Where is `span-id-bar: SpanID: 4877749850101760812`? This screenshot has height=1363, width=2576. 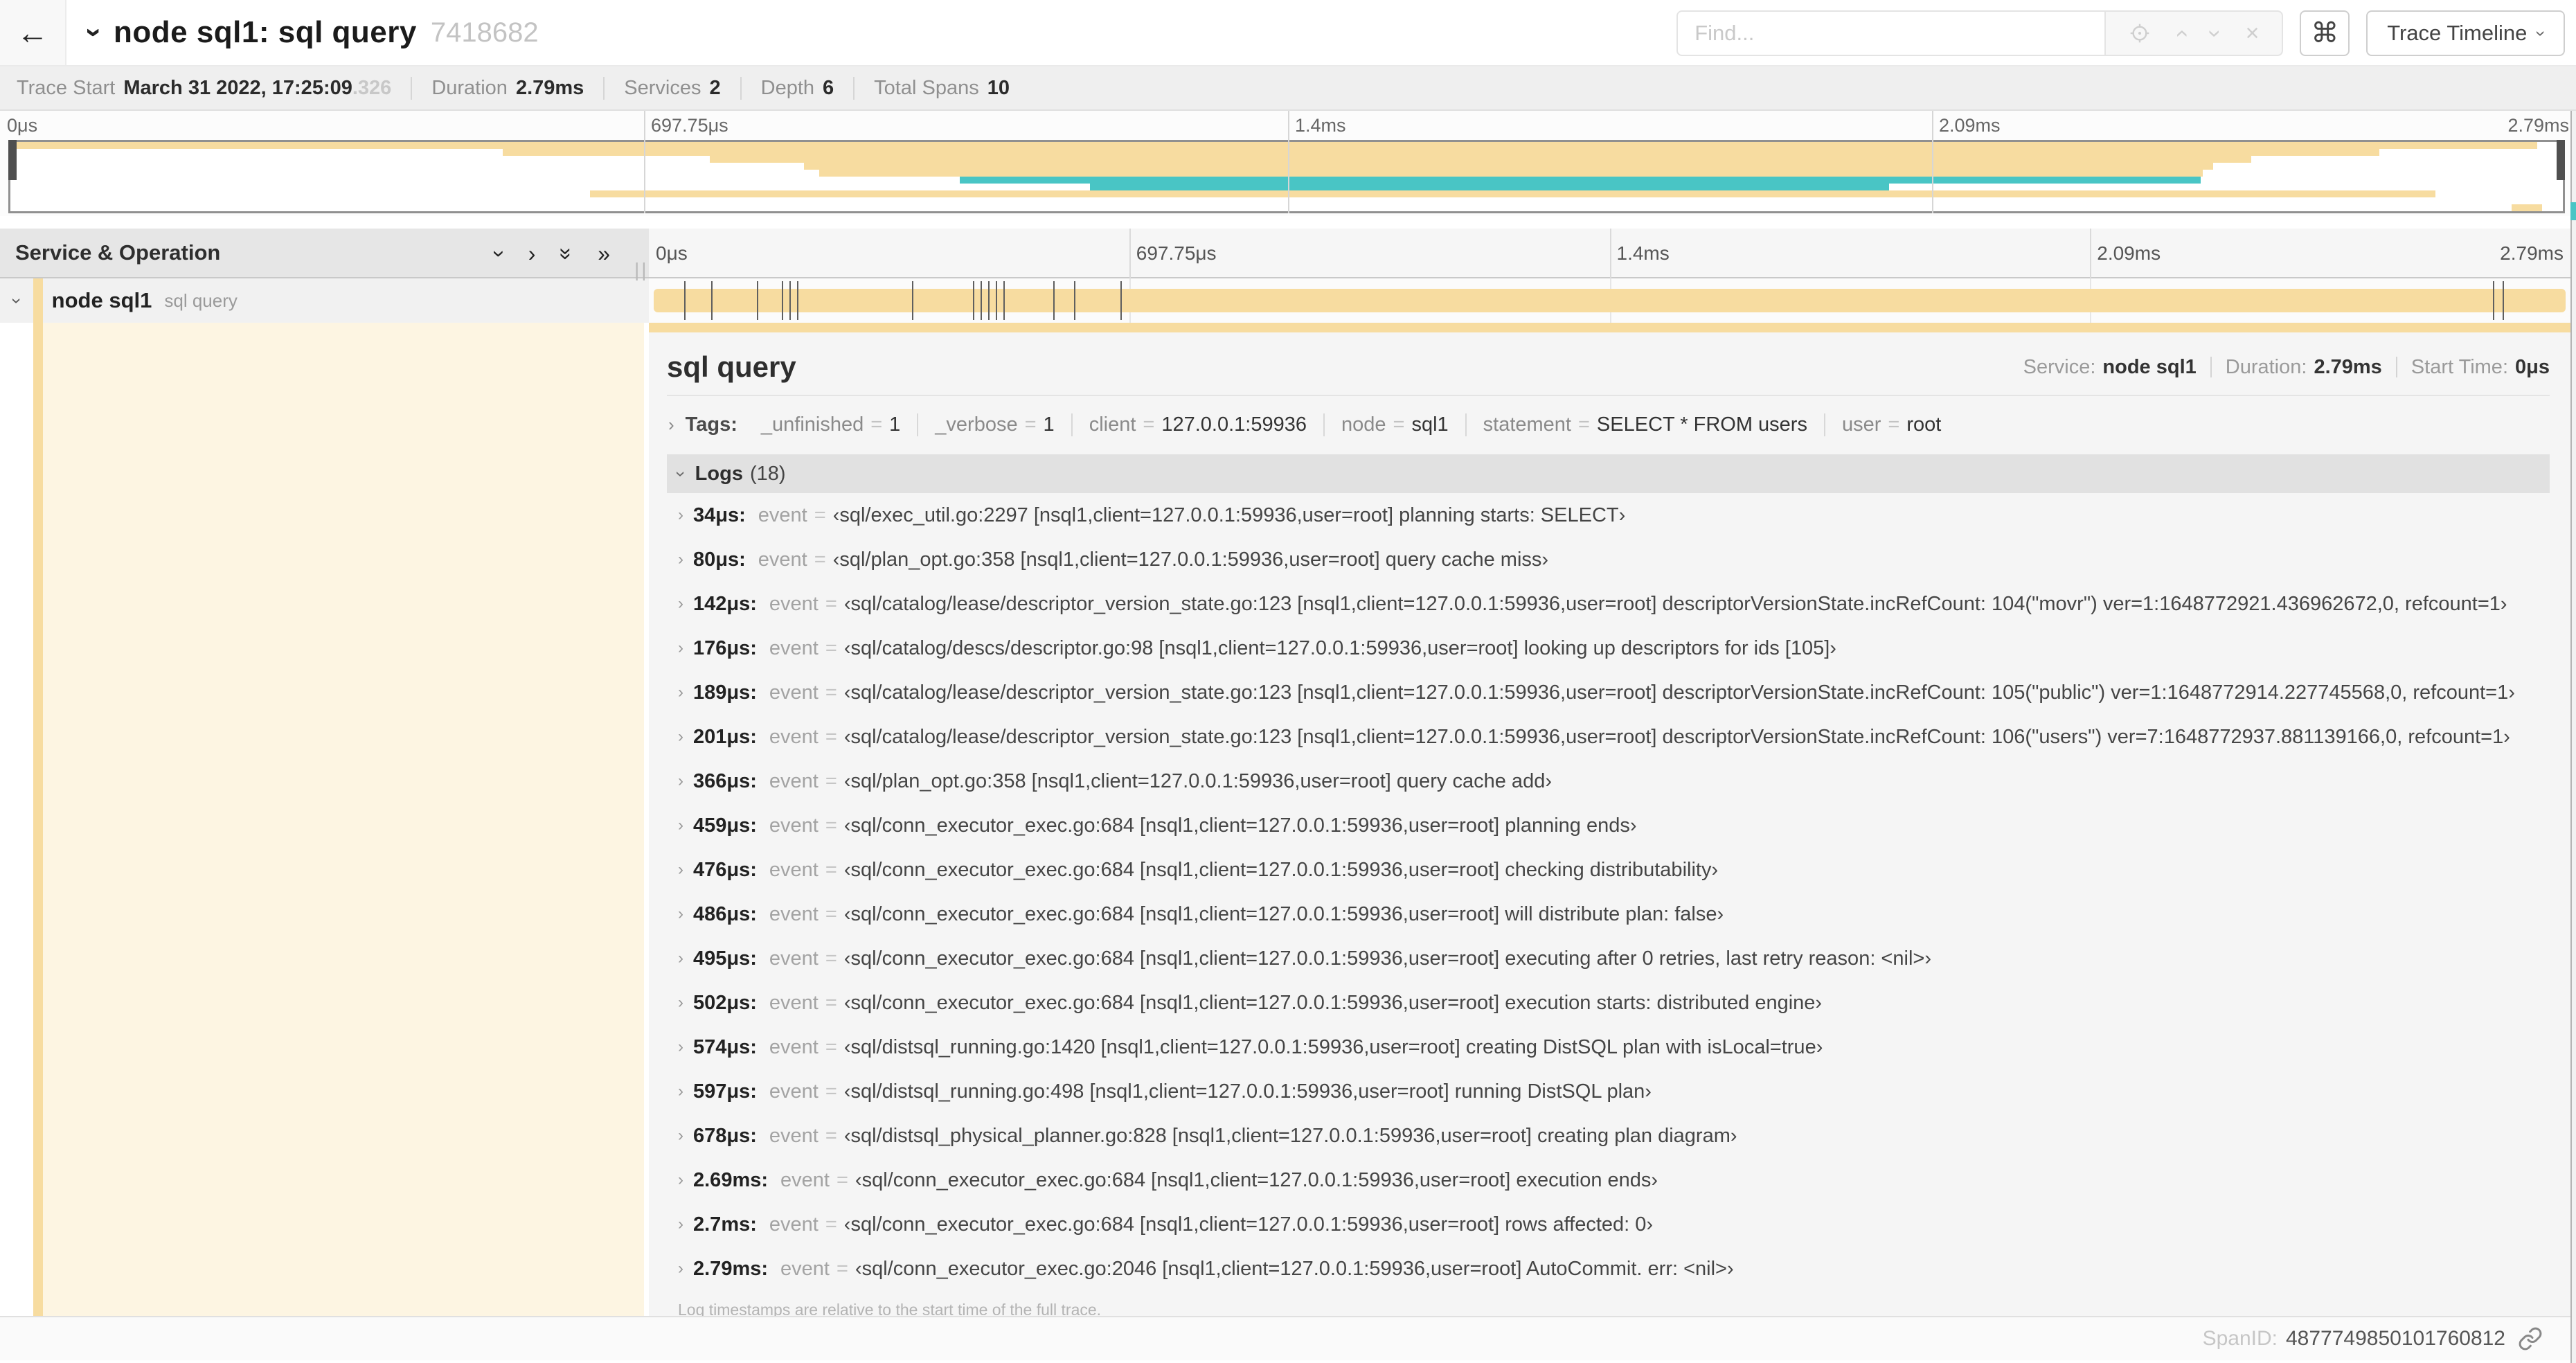 span-id-bar: SpanID: 4877749850101760812 is located at coordinates (1288, 1338).